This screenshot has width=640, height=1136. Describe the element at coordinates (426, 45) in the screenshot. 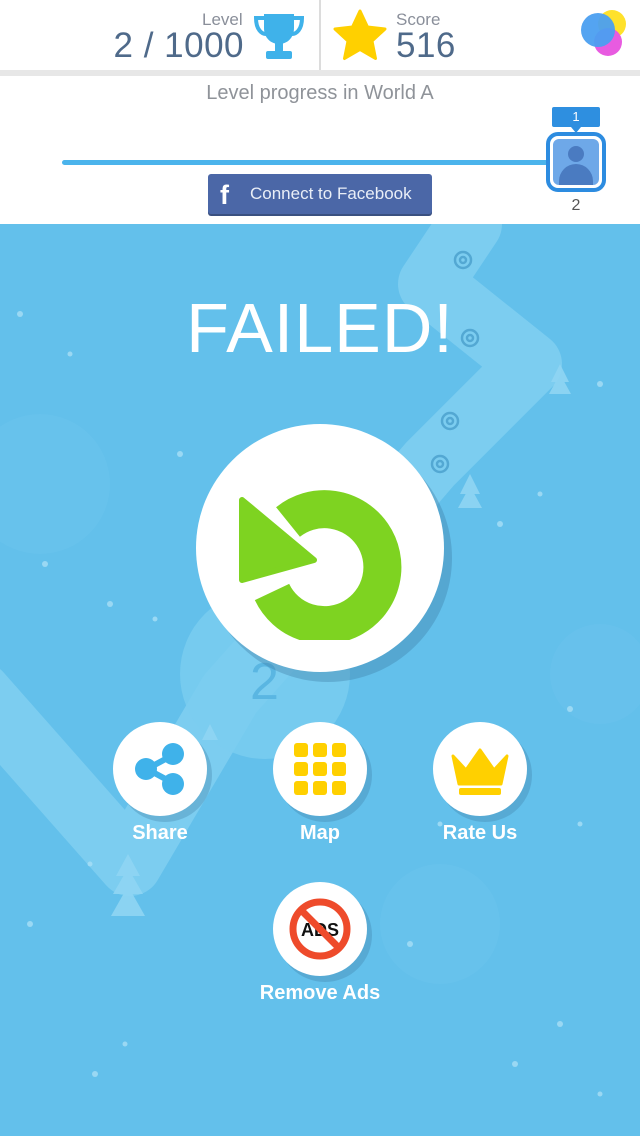

I see `score-value: 516` at that location.